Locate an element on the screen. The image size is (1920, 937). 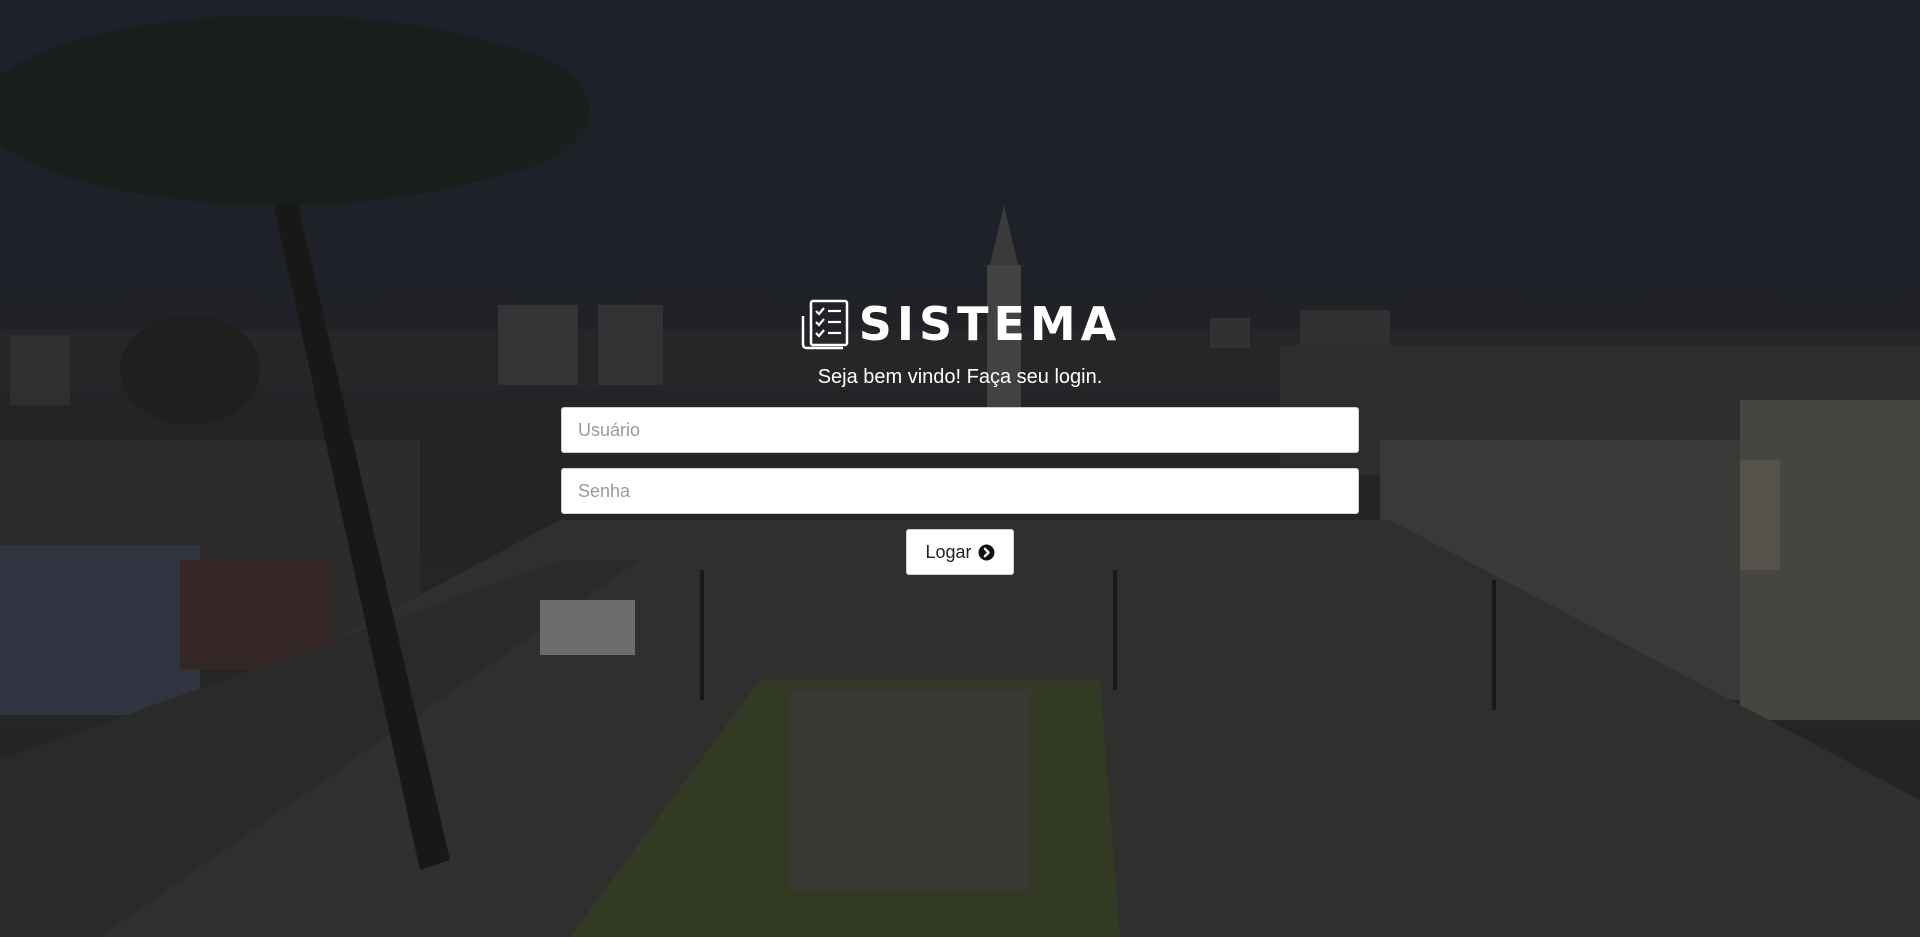
welcome-message: Seja bem vindo! Faça seu login. is located at coordinates (960, 377).